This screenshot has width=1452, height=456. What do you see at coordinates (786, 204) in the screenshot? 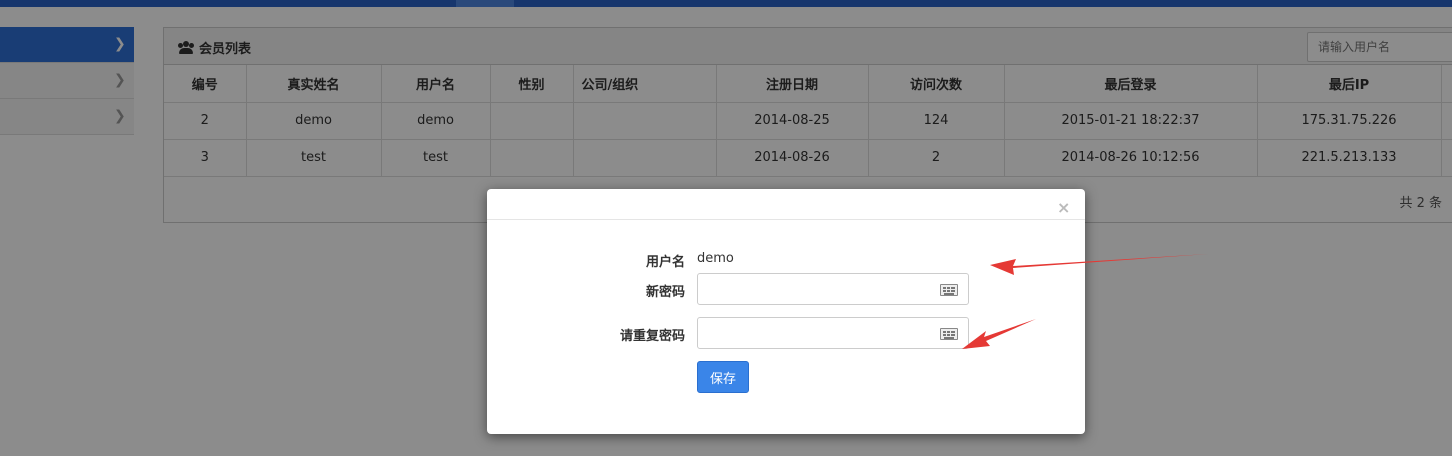
I see `dialog-header: ×` at bounding box center [786, 204].